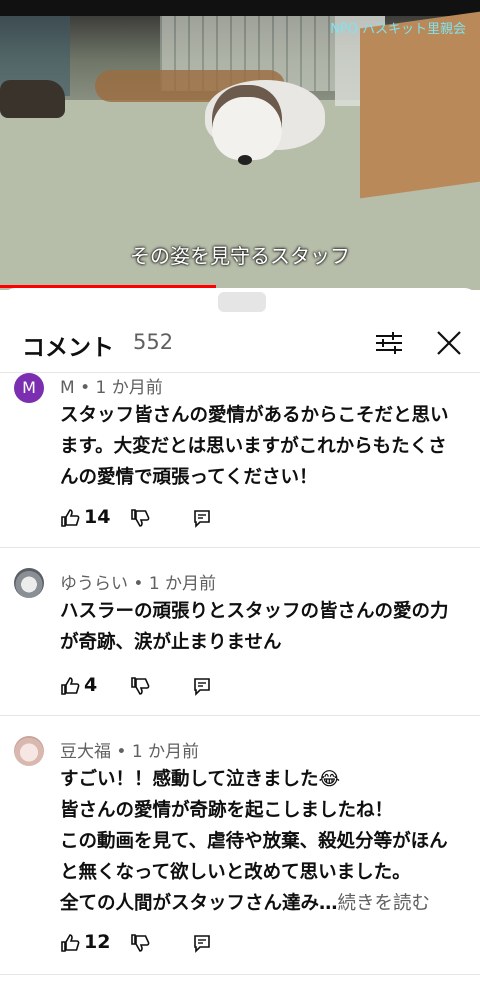 The image size is (480, 983). Describe the element at coordinates (247, 122) in the screenshot. I see `video-frame-puppy-head` at that location.